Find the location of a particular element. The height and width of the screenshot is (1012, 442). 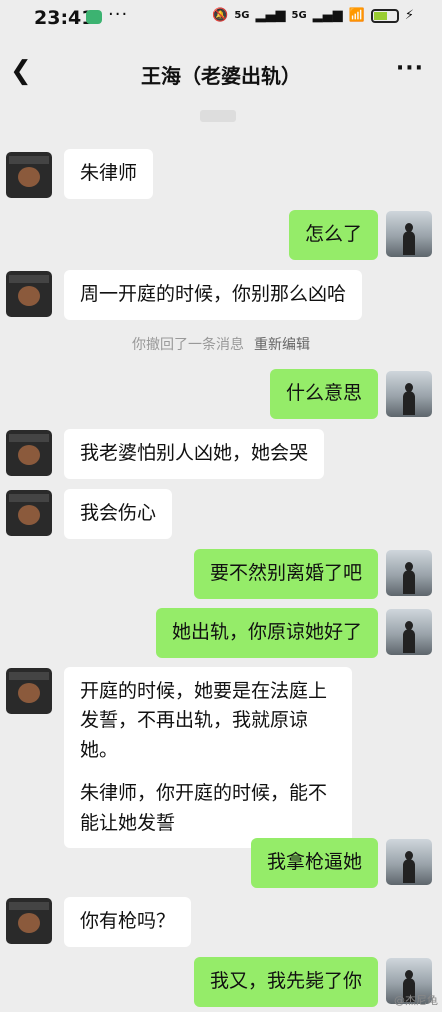

time-stamp-faint is located at coordinates (218, 116).